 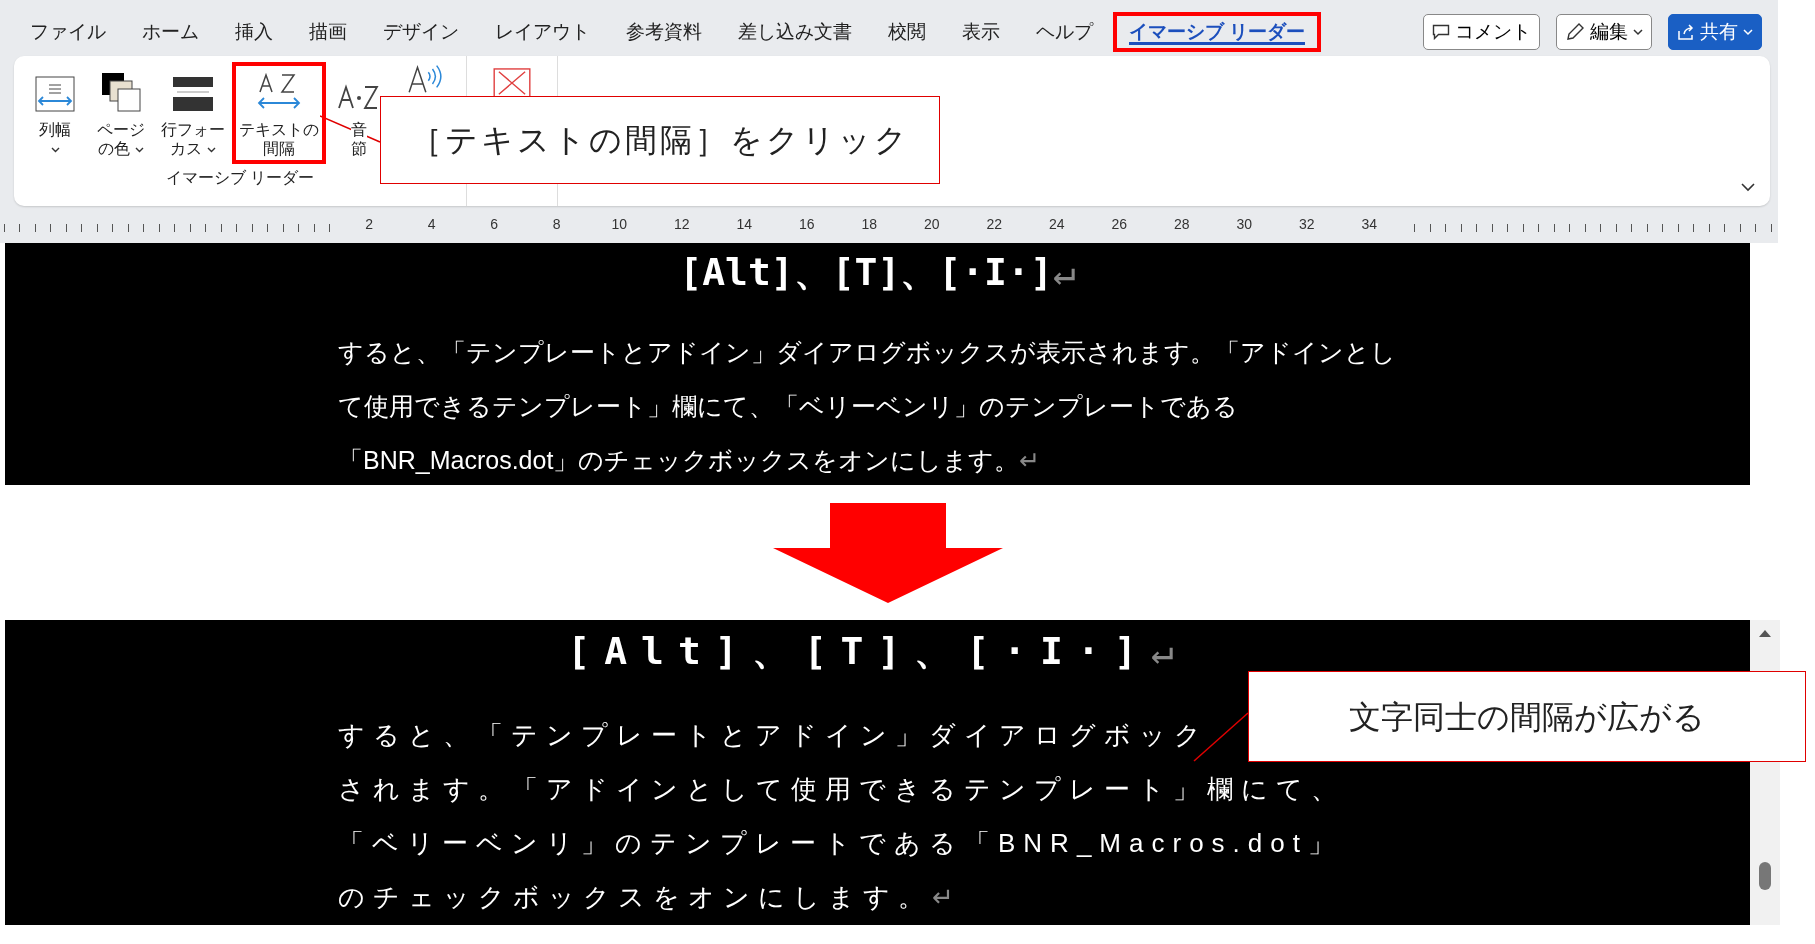 I want to click on document-text-line: すると、「テンプレートとアドイン」ダイアログボックスが表示されます。「アドインとし, so click(x=867, y=352).